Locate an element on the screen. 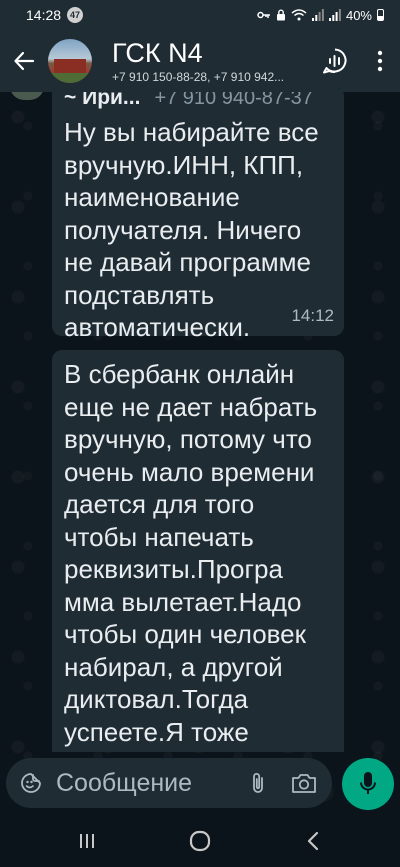 The image size is (400, 867). voice-message-button is located at coordinates (368, 784).